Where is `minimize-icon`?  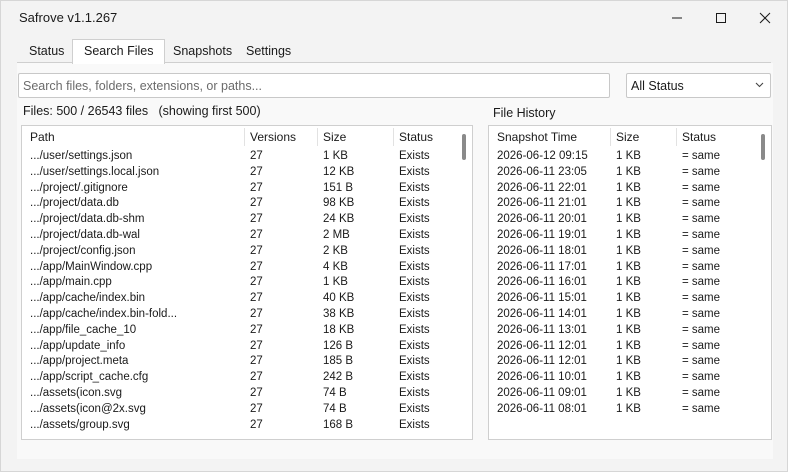 minimize-icon is located at coordinates (677, 18).